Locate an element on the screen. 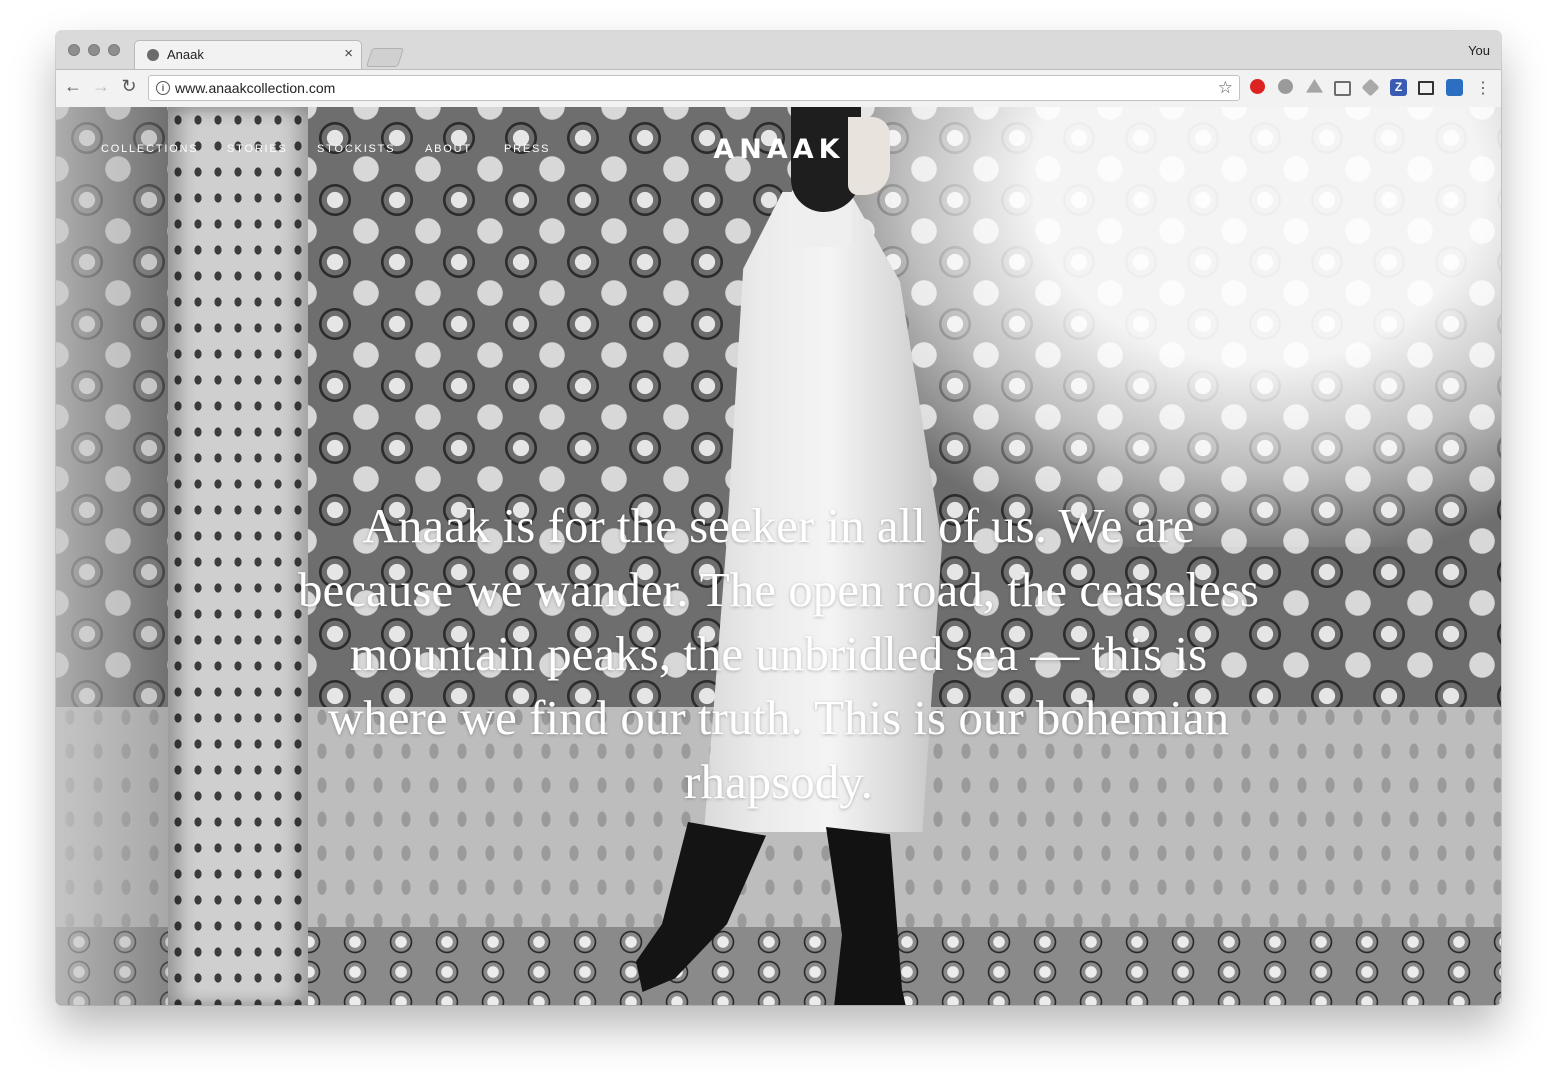  left-wall is located at coordinates (112, 556).